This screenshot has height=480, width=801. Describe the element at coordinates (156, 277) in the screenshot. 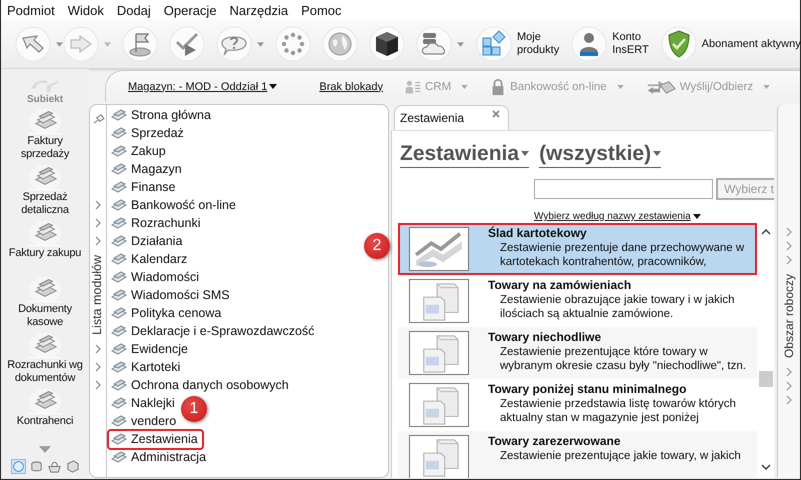

I see `module-item: Wiadomości` at that location.